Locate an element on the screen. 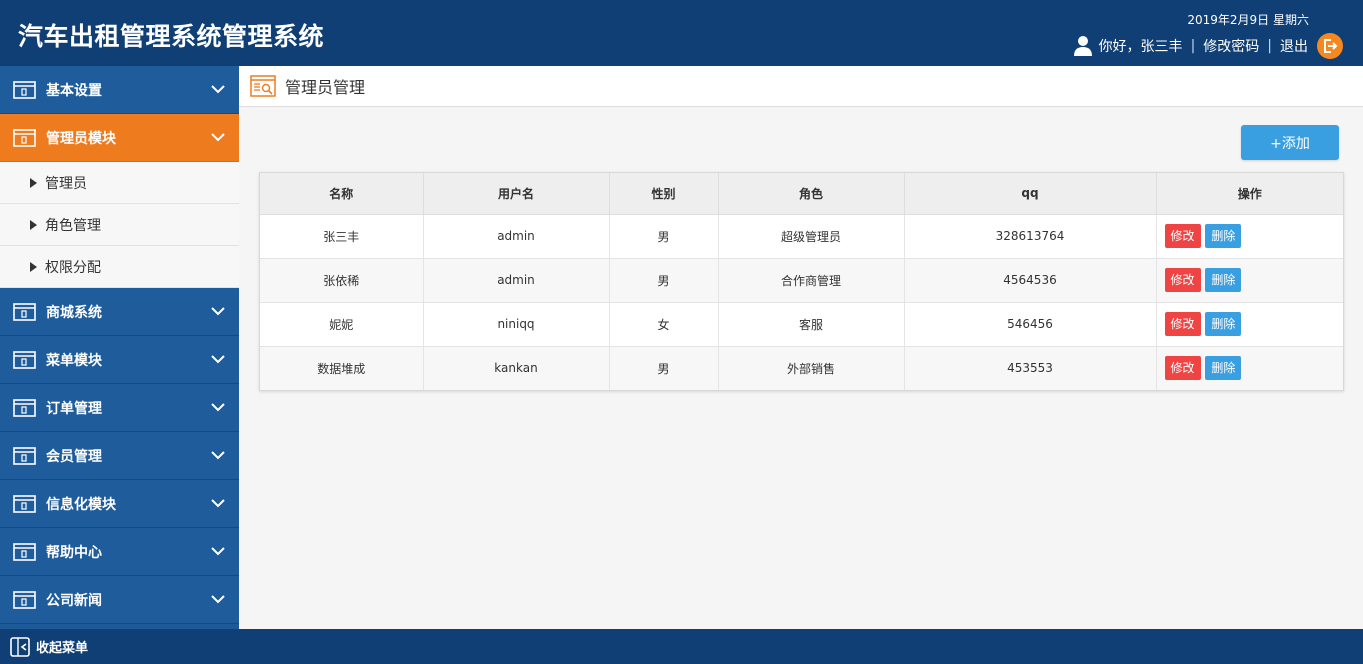 The image size is (1363, 664). menu-informatization: 信息化模块 is located at coordinates (119, 504).